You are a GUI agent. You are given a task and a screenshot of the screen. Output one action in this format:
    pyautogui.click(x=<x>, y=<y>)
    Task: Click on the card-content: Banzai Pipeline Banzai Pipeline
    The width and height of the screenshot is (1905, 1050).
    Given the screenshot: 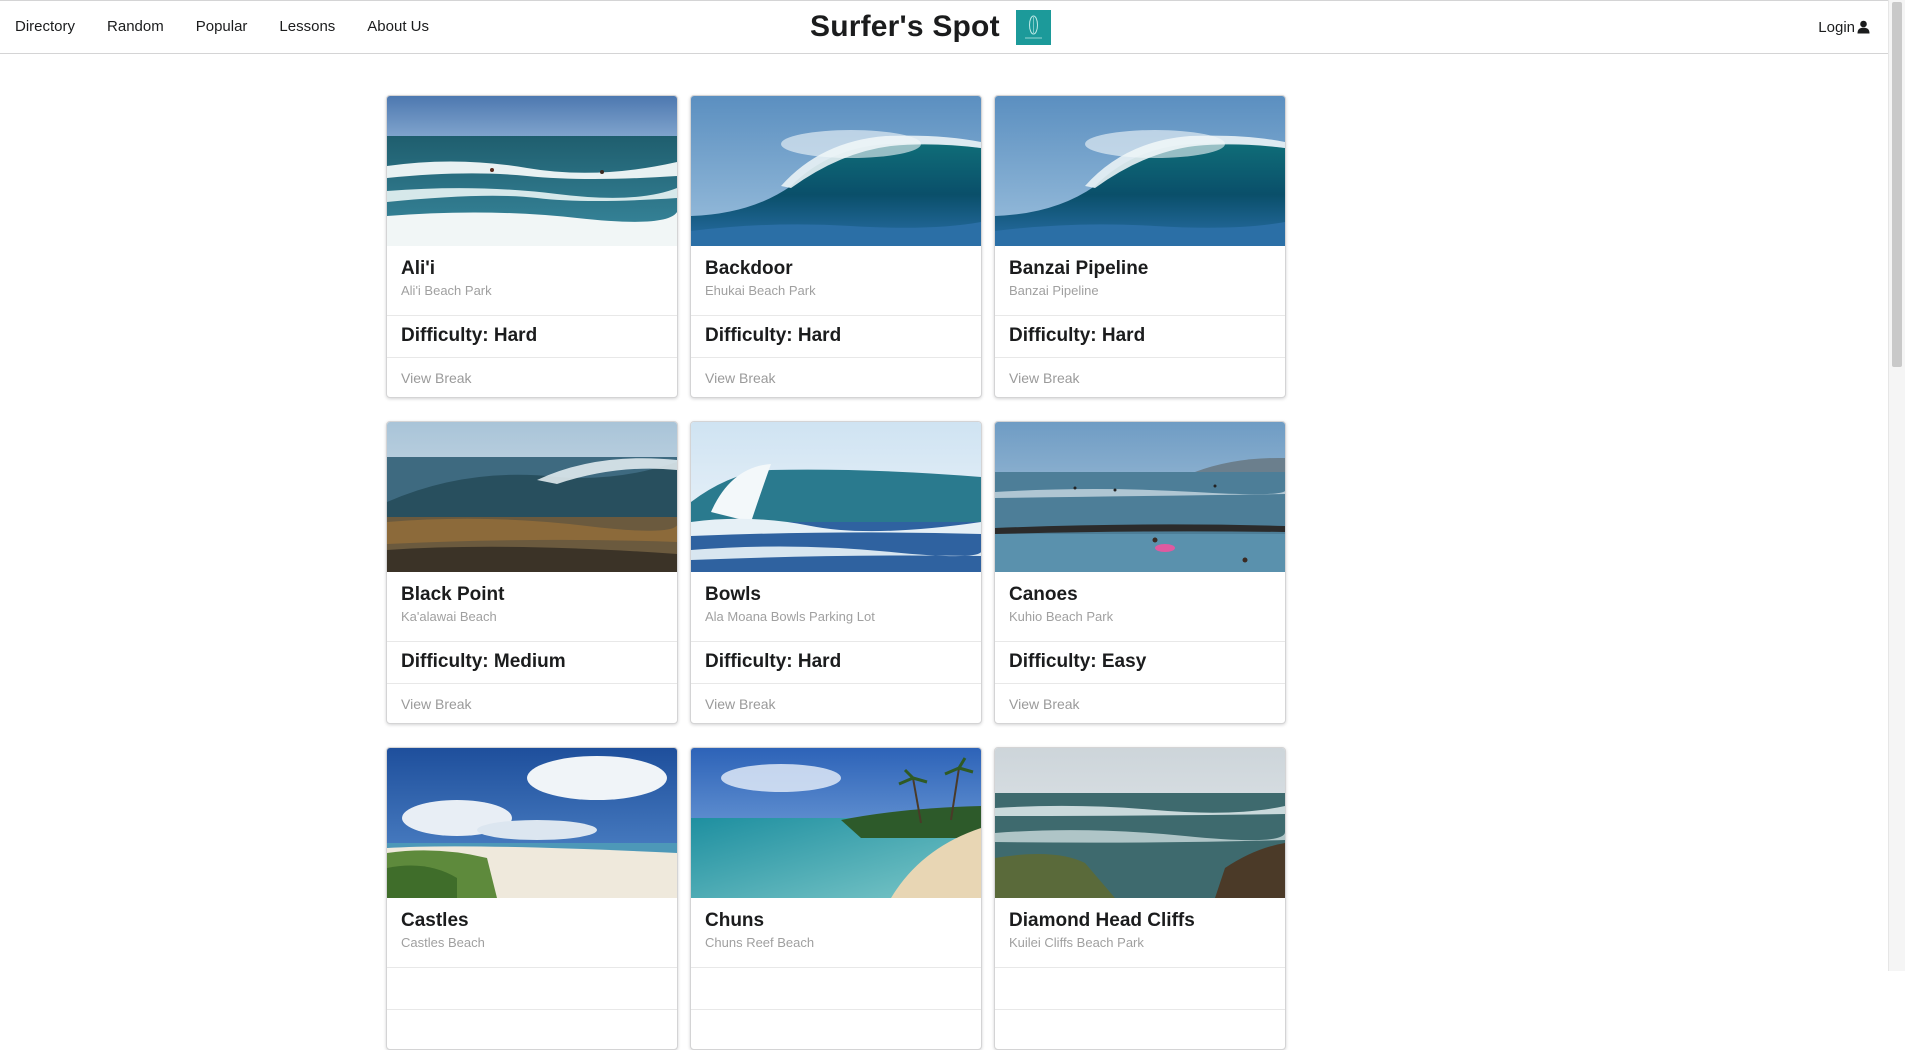 What is the action you would take?
    pyautogui.click(x=1140, y=281)
    